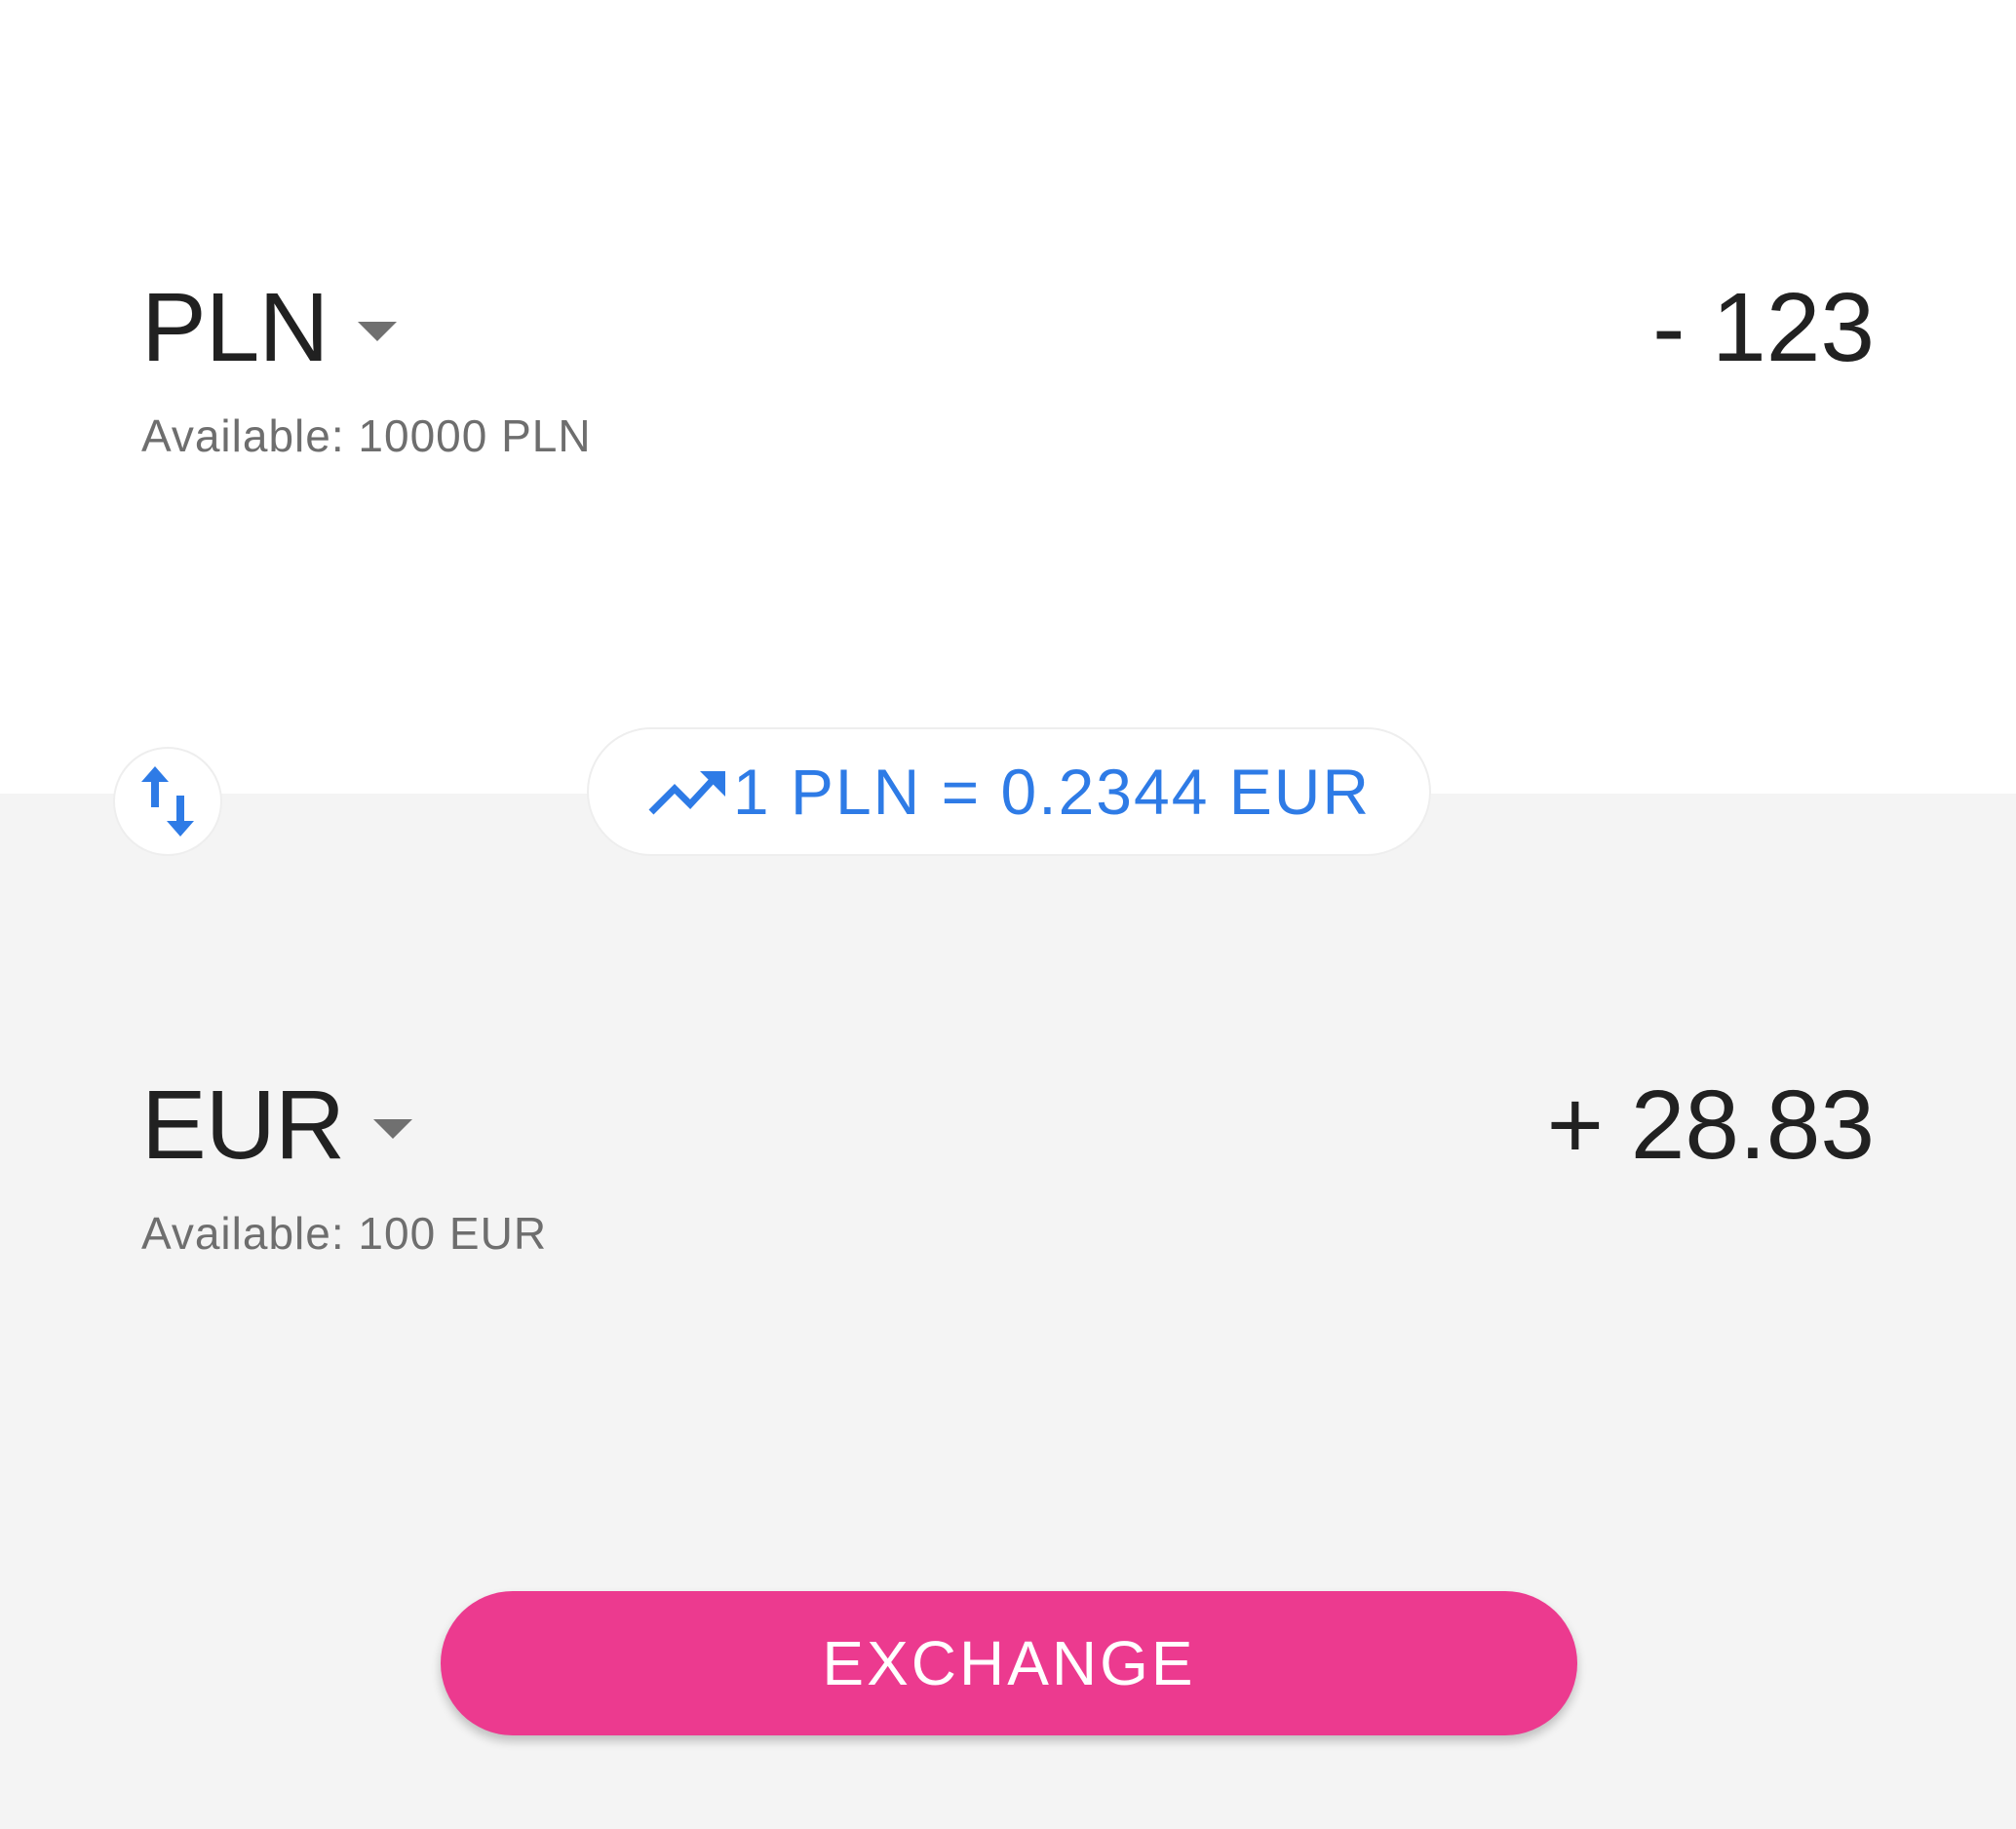  I want to click on target-amount-input: + 28.83, so click(1711, 1125).